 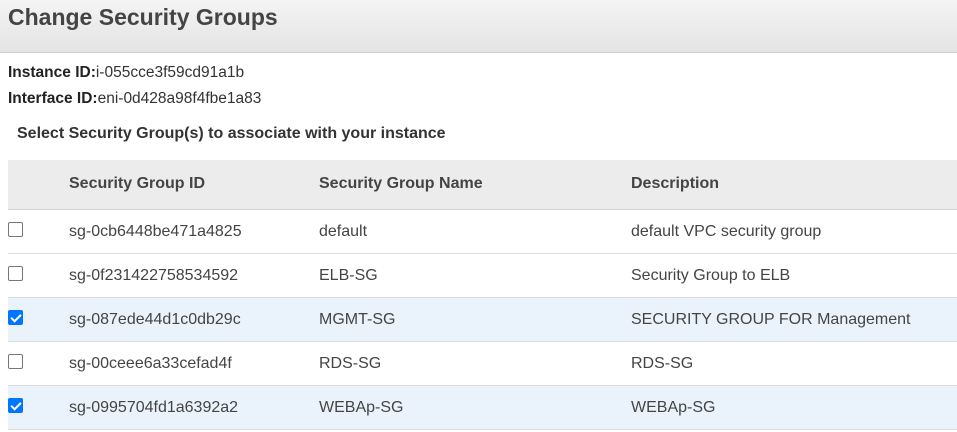 What do you see at coordinates (771, 319) in the screenshot?
I see `security-group-description: SECURITY GROUP FOR Management` at bounding box center [771, 319].